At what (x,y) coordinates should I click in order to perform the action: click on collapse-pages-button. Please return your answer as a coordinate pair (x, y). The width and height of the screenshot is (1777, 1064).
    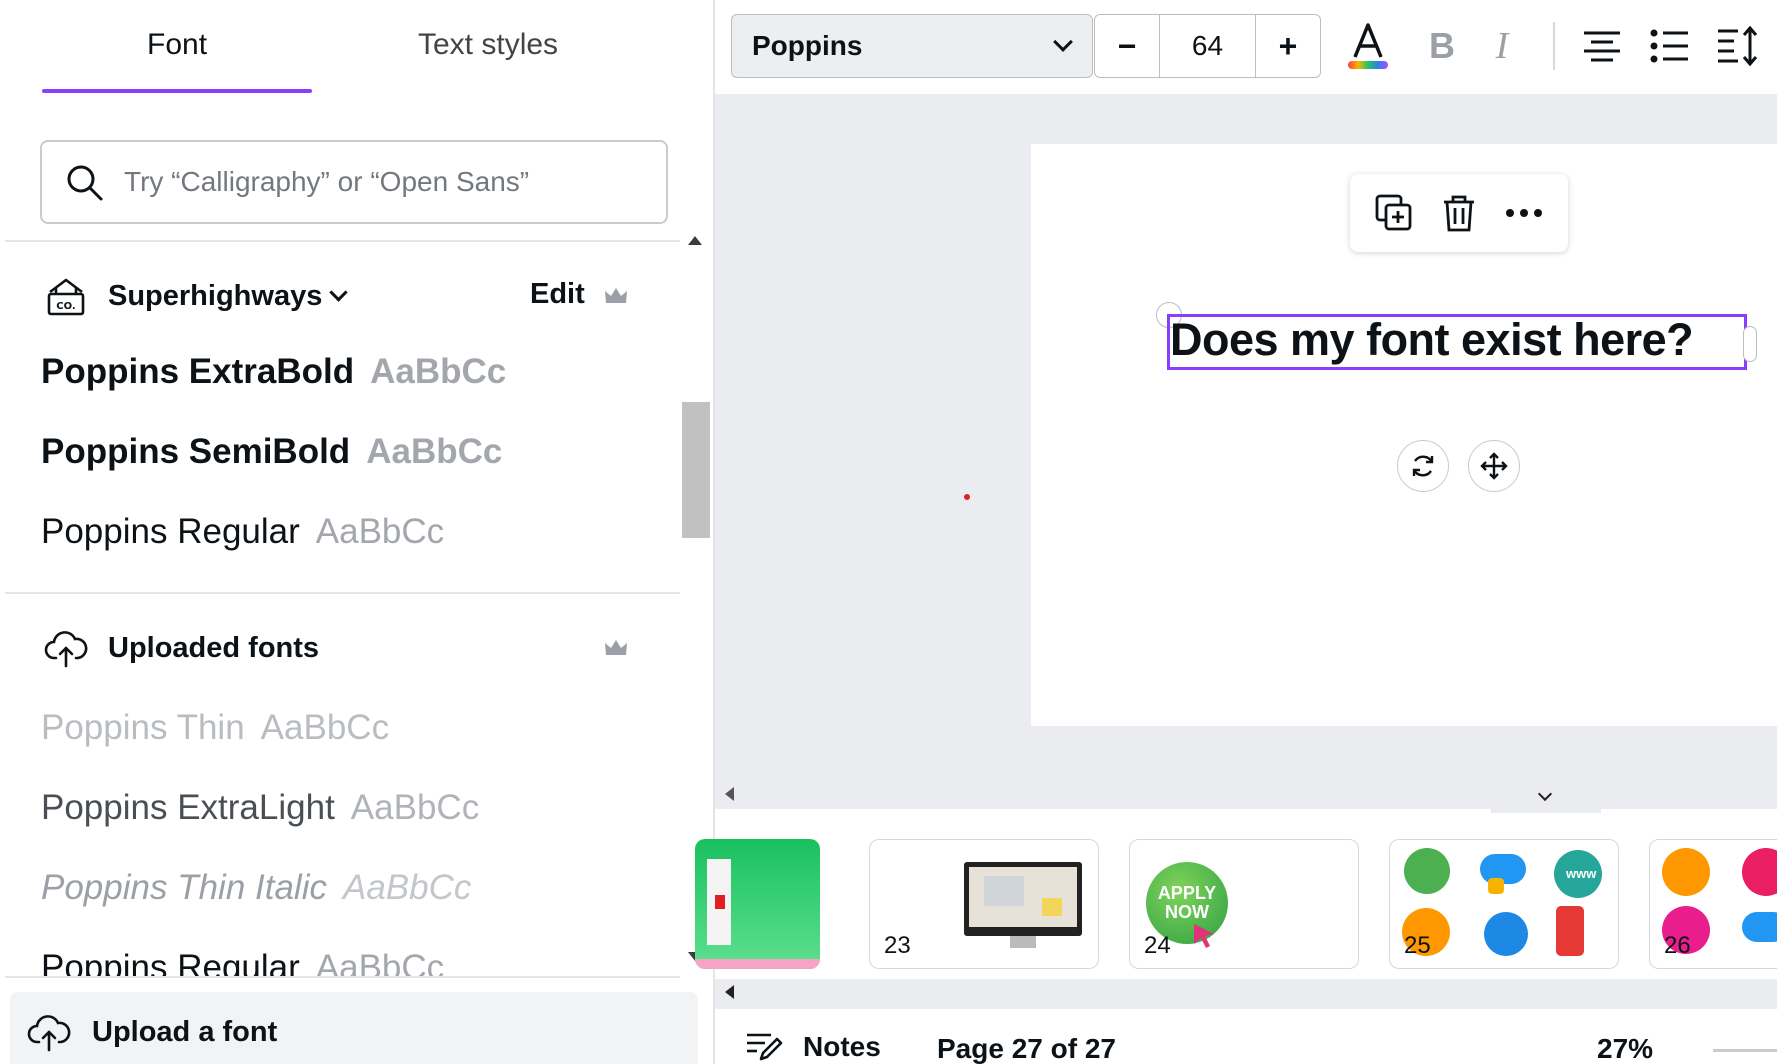
    Looking at the image, I should click on (1546, 798).